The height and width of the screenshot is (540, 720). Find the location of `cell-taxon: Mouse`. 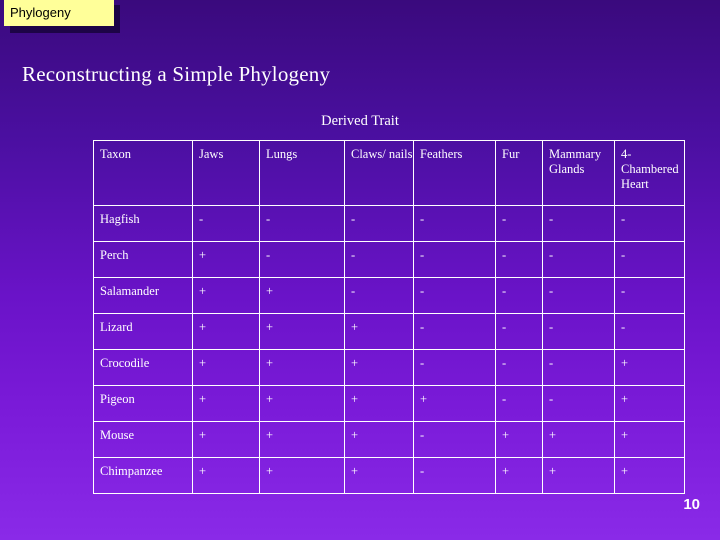

cell-taxon: Mouse is located at coordinates (143, 439).